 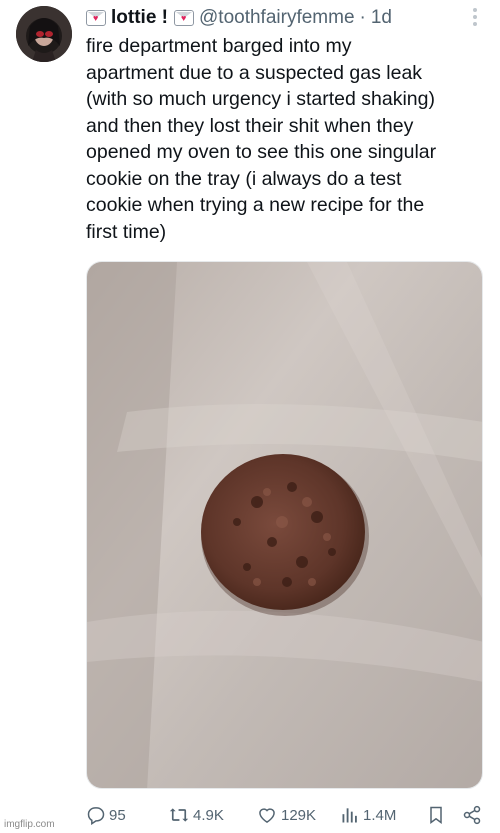 I want to click on bookmark-button, so click(x=444, y=815).